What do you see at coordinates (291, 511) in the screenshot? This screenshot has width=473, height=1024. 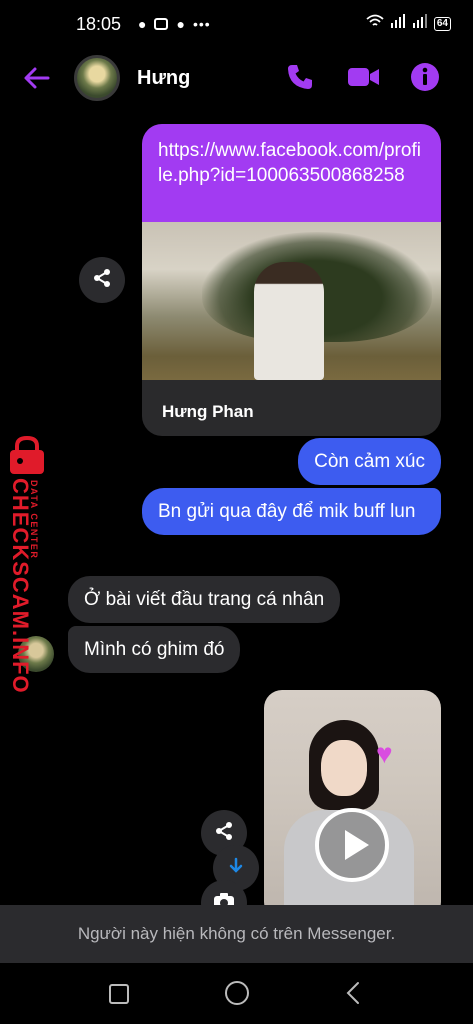 I see `sent-message: Bn gửi qua đây để mik buff lun` at bounding box center [291, 511].